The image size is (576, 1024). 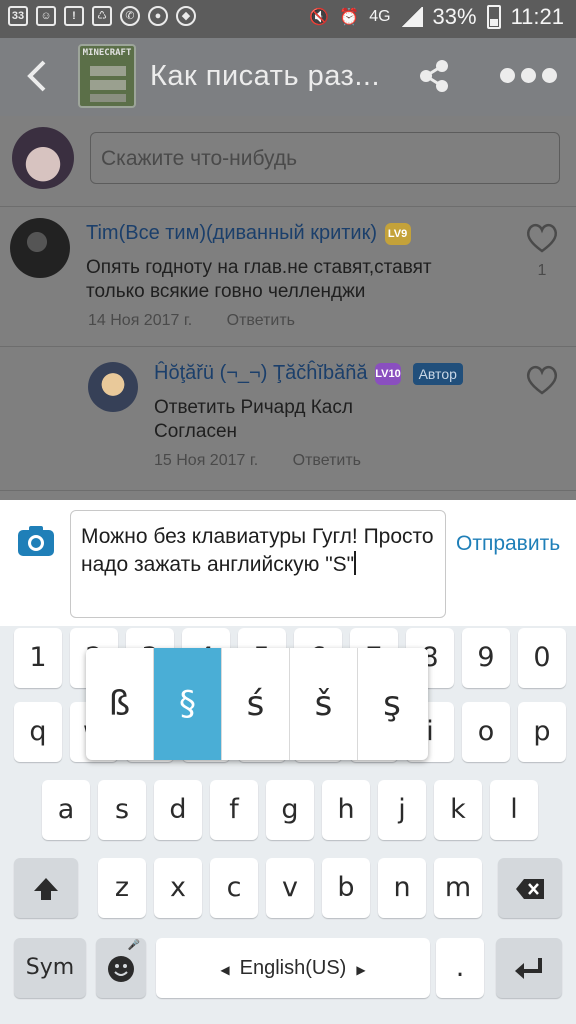 I want to click on thumbnail-text: MINECRAFT, so click(x=107, y=53).